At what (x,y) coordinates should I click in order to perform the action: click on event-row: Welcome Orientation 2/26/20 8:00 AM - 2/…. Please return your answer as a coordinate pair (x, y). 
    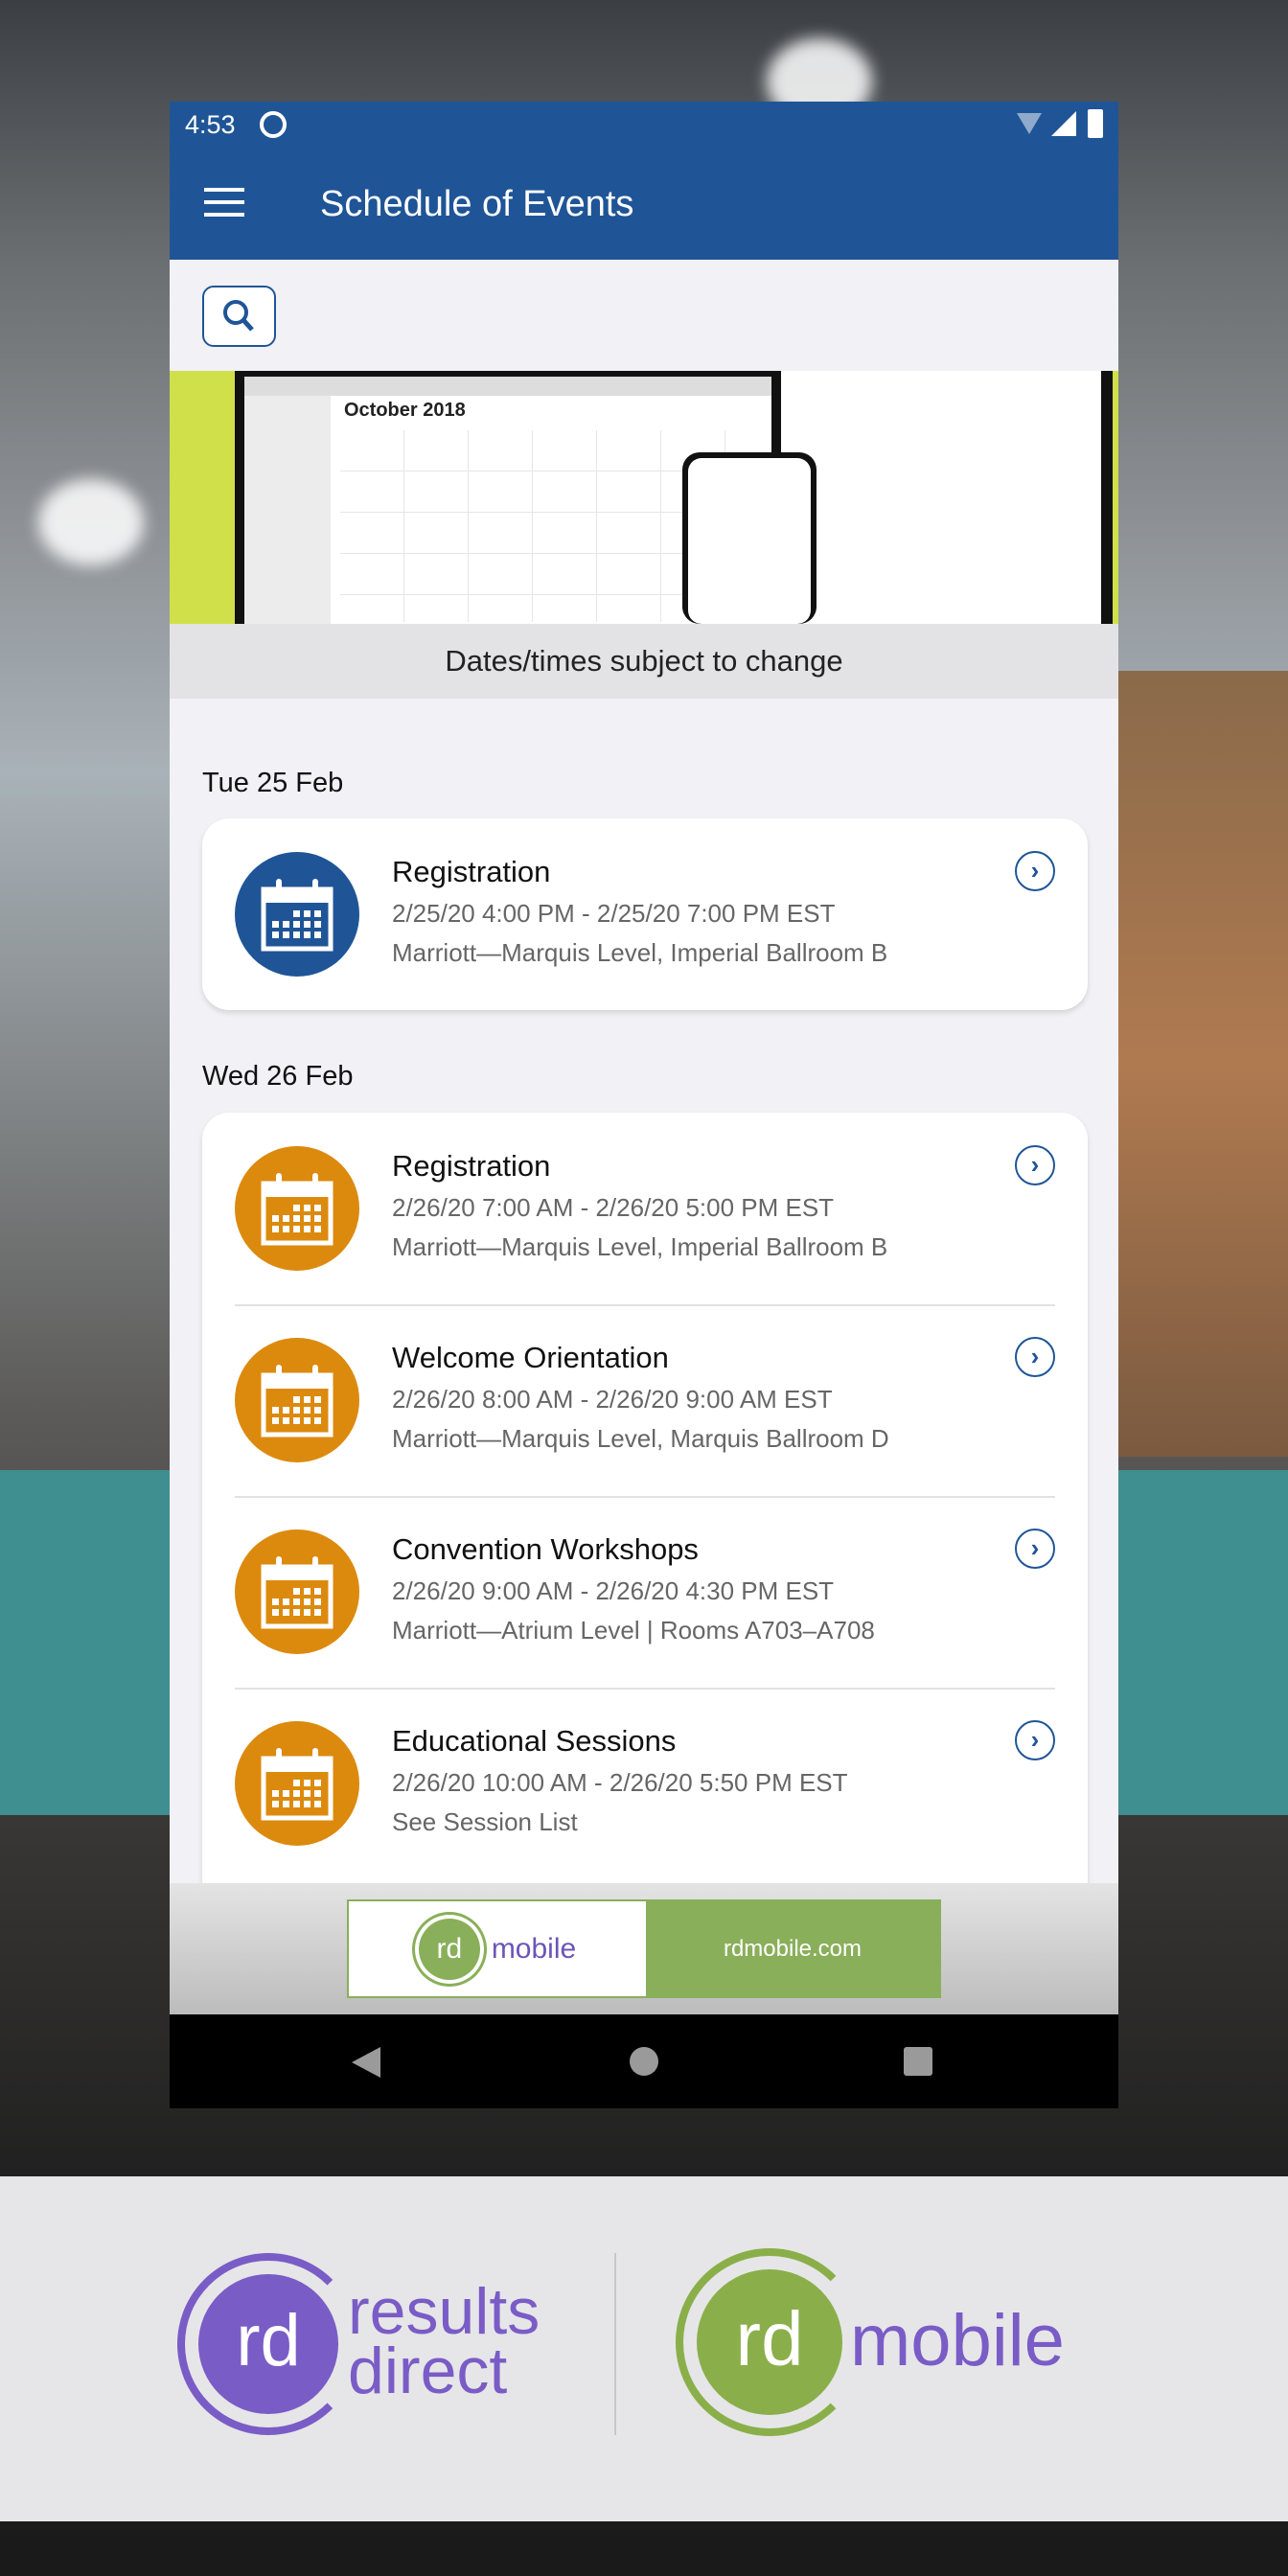
    Looking at the image, I should click on (645, 1400).